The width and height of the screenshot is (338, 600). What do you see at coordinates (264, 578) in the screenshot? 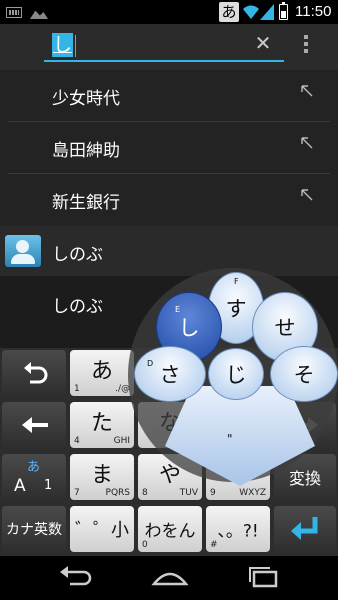
I see `recent-apps-icon` at bounding box center [264, 578].